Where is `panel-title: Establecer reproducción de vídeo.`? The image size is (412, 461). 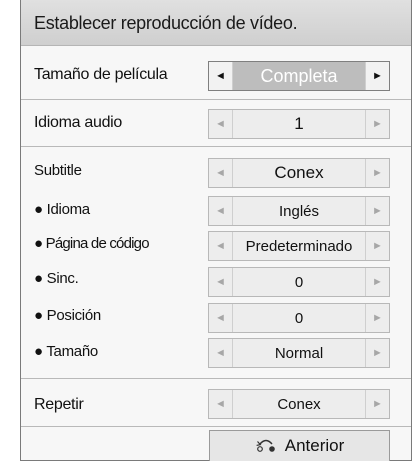
panel-title: Establecer reproducción de vídeo. is located at coordinates (166, 23).